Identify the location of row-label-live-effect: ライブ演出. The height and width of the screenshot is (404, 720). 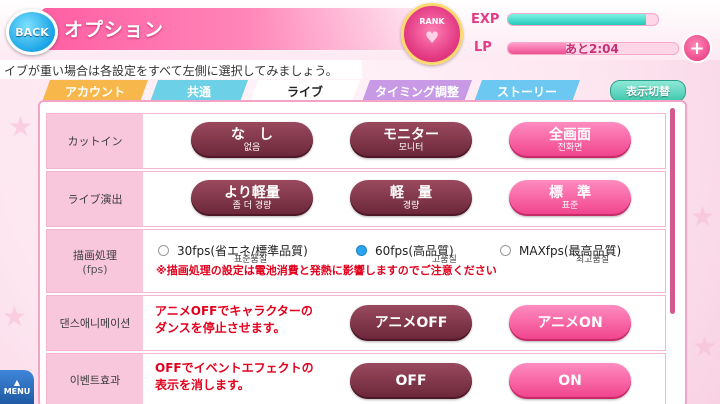
(95, 199).